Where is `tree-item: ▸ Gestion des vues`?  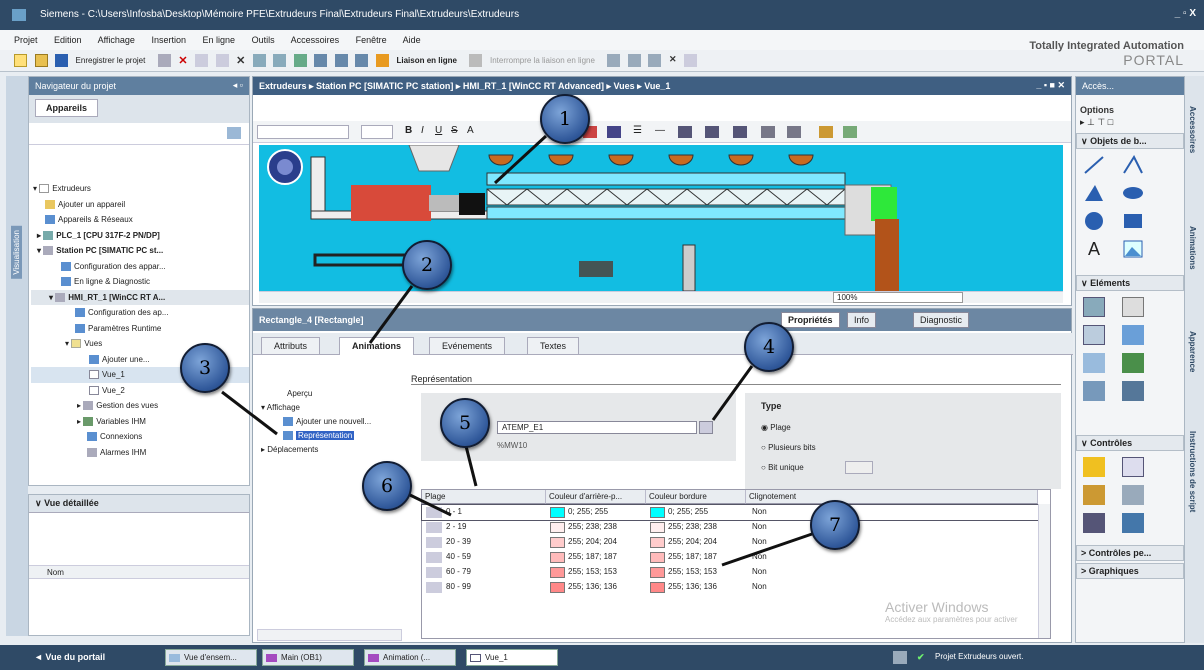 tree-item: ▸ Gestion des vues is located at coordinates (140, 406).